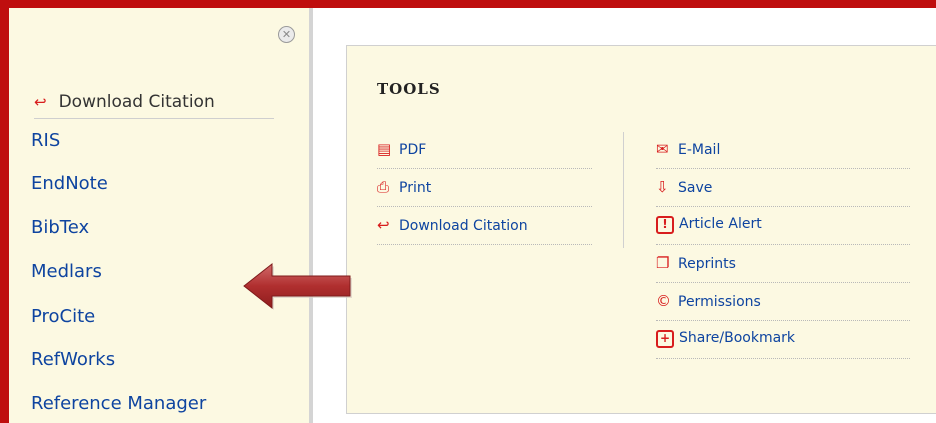 This screenshot has width=936, height=423. Describe the element at coordinates (4, 211) in the screenshot. I see `frame-left-border` at that location.